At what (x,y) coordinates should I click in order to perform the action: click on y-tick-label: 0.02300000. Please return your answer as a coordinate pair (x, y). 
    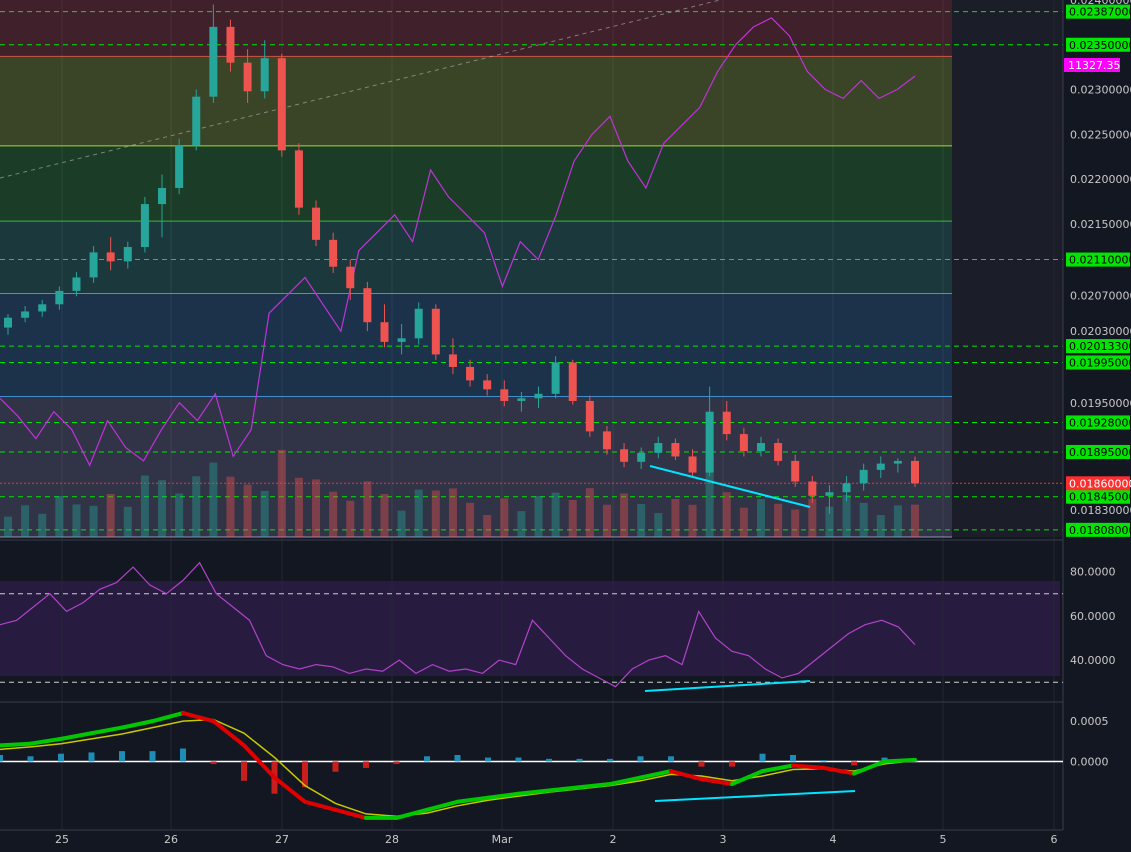
    Looking at the image, I should click on (1100, 90).